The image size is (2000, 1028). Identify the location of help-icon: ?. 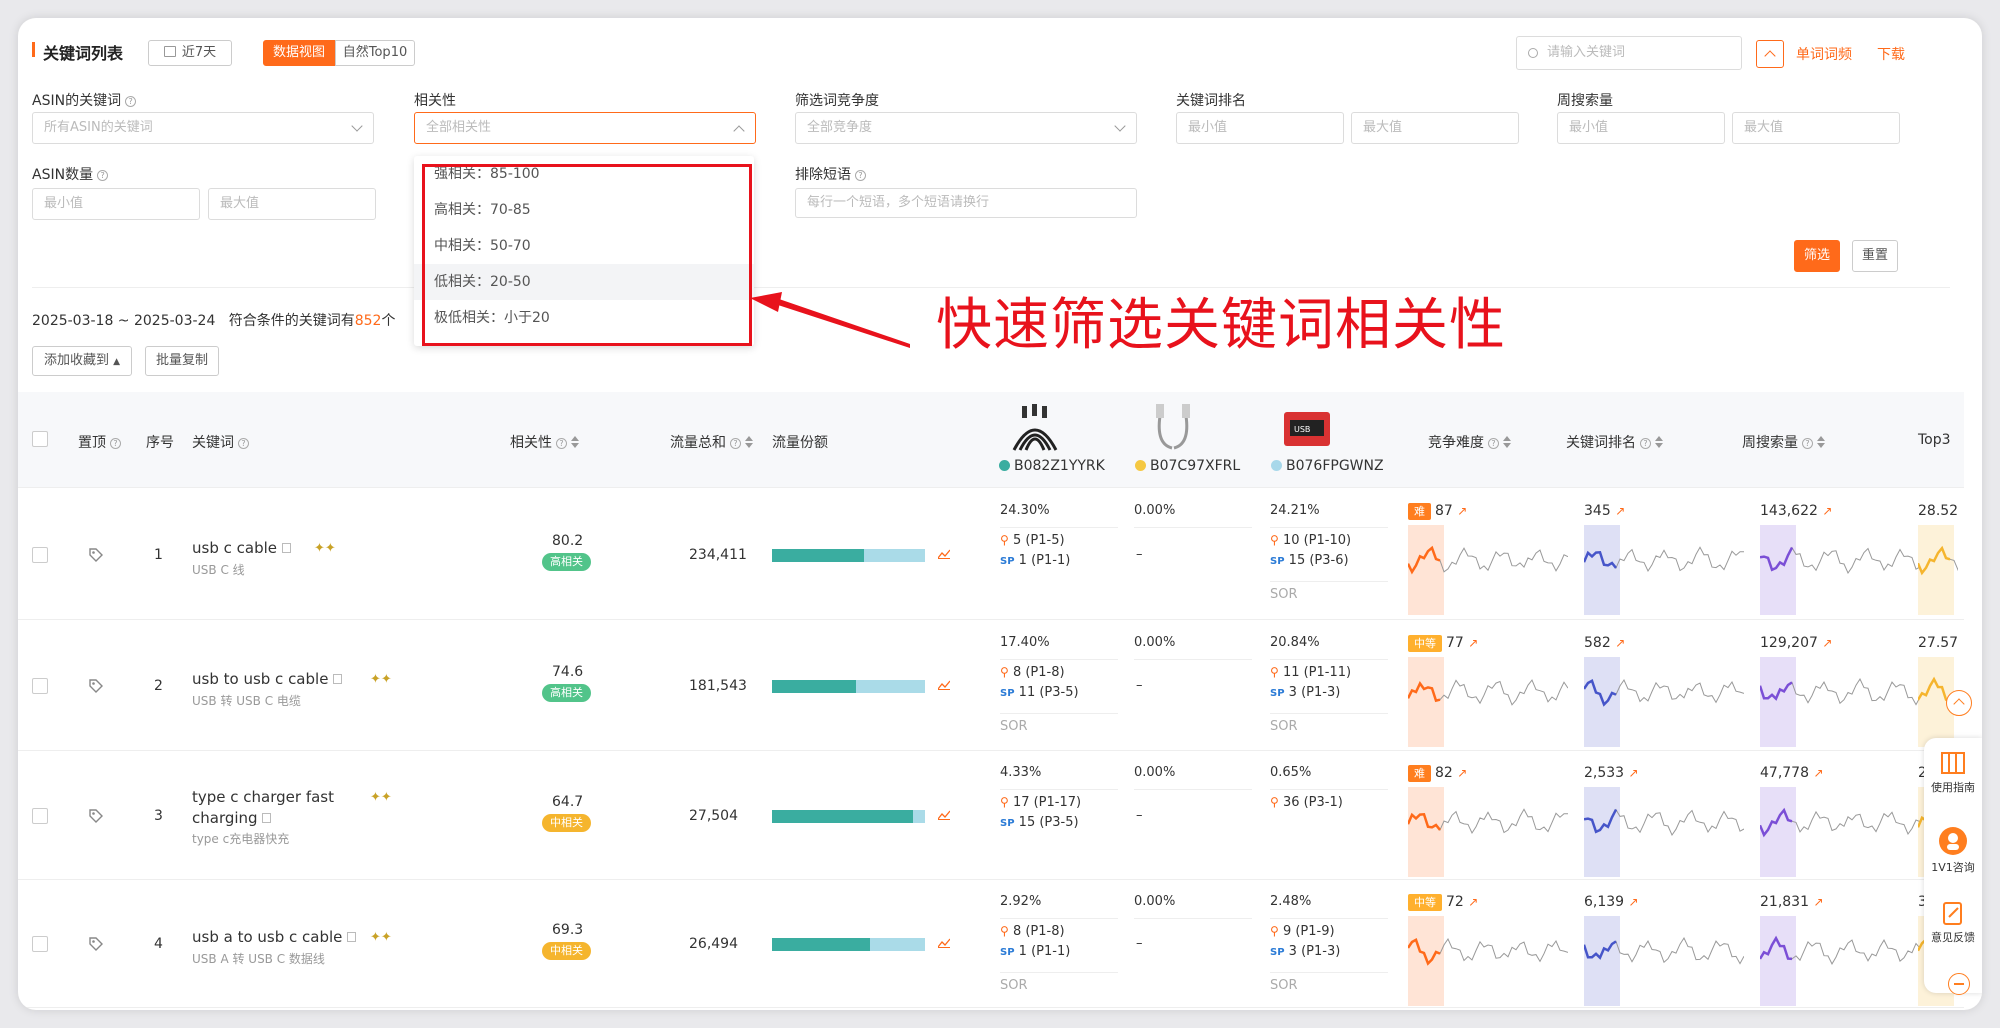
(103, 175).